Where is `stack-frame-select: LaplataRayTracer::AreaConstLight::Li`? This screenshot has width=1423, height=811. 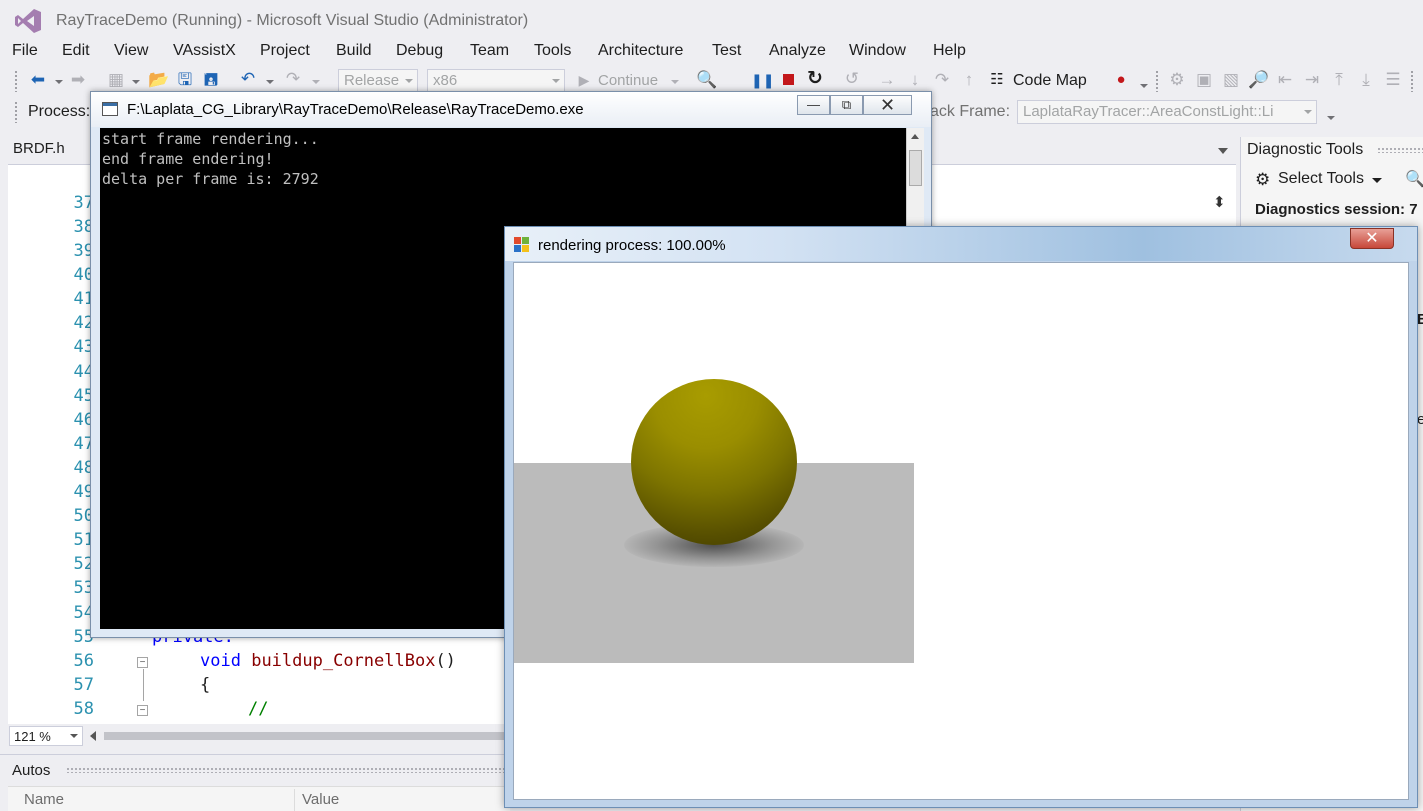
stack-frame-select: LaplataRayTracer::AreaConstLight::Li is located at coordinates (1167, 112).